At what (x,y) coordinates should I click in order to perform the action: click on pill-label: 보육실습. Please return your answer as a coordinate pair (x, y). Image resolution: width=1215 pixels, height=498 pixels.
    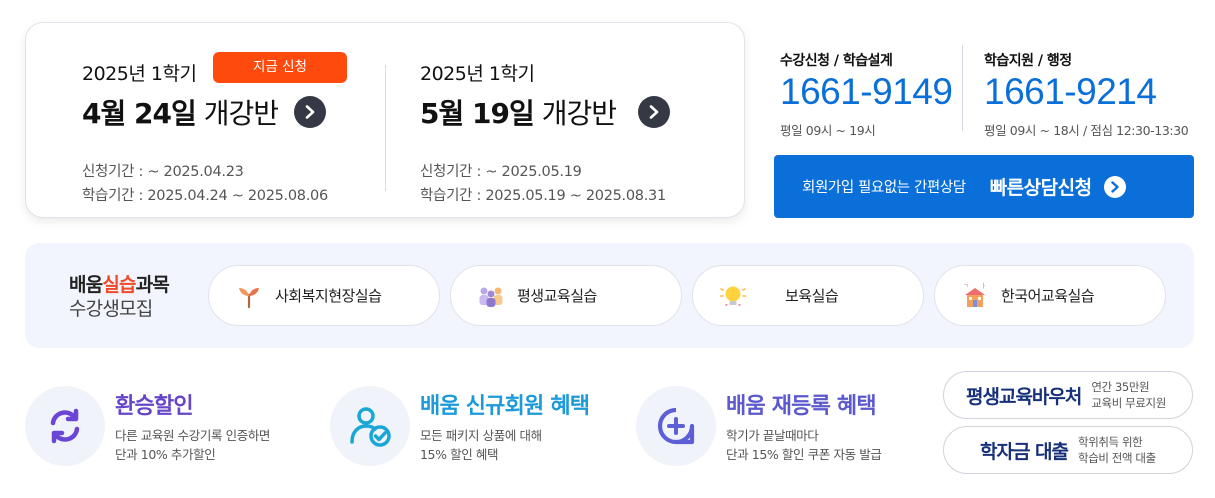
    Looking at the image, I should click on (812, 296).